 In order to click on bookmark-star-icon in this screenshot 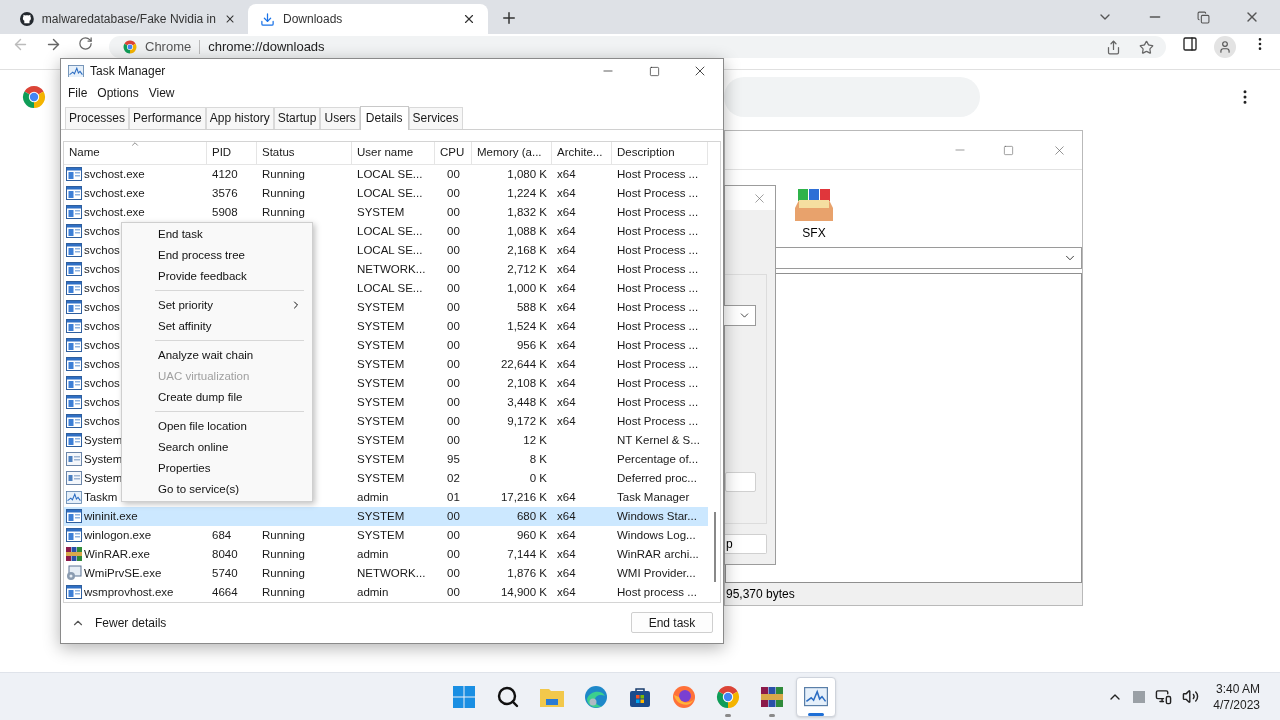, I will do `click(1146, 47)`.